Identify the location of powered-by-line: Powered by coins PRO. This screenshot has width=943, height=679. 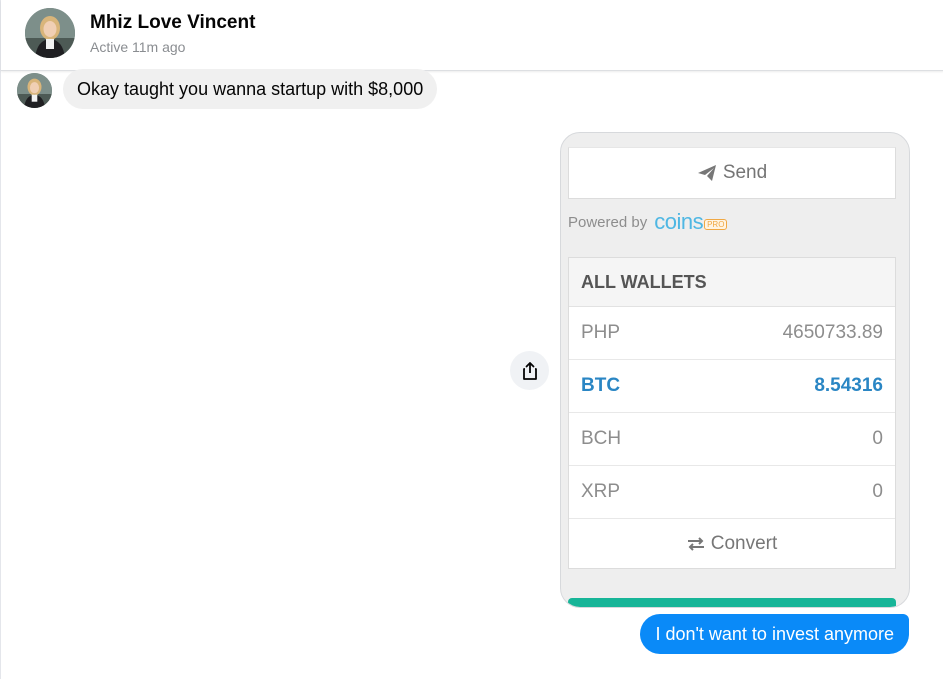
(648, 222).